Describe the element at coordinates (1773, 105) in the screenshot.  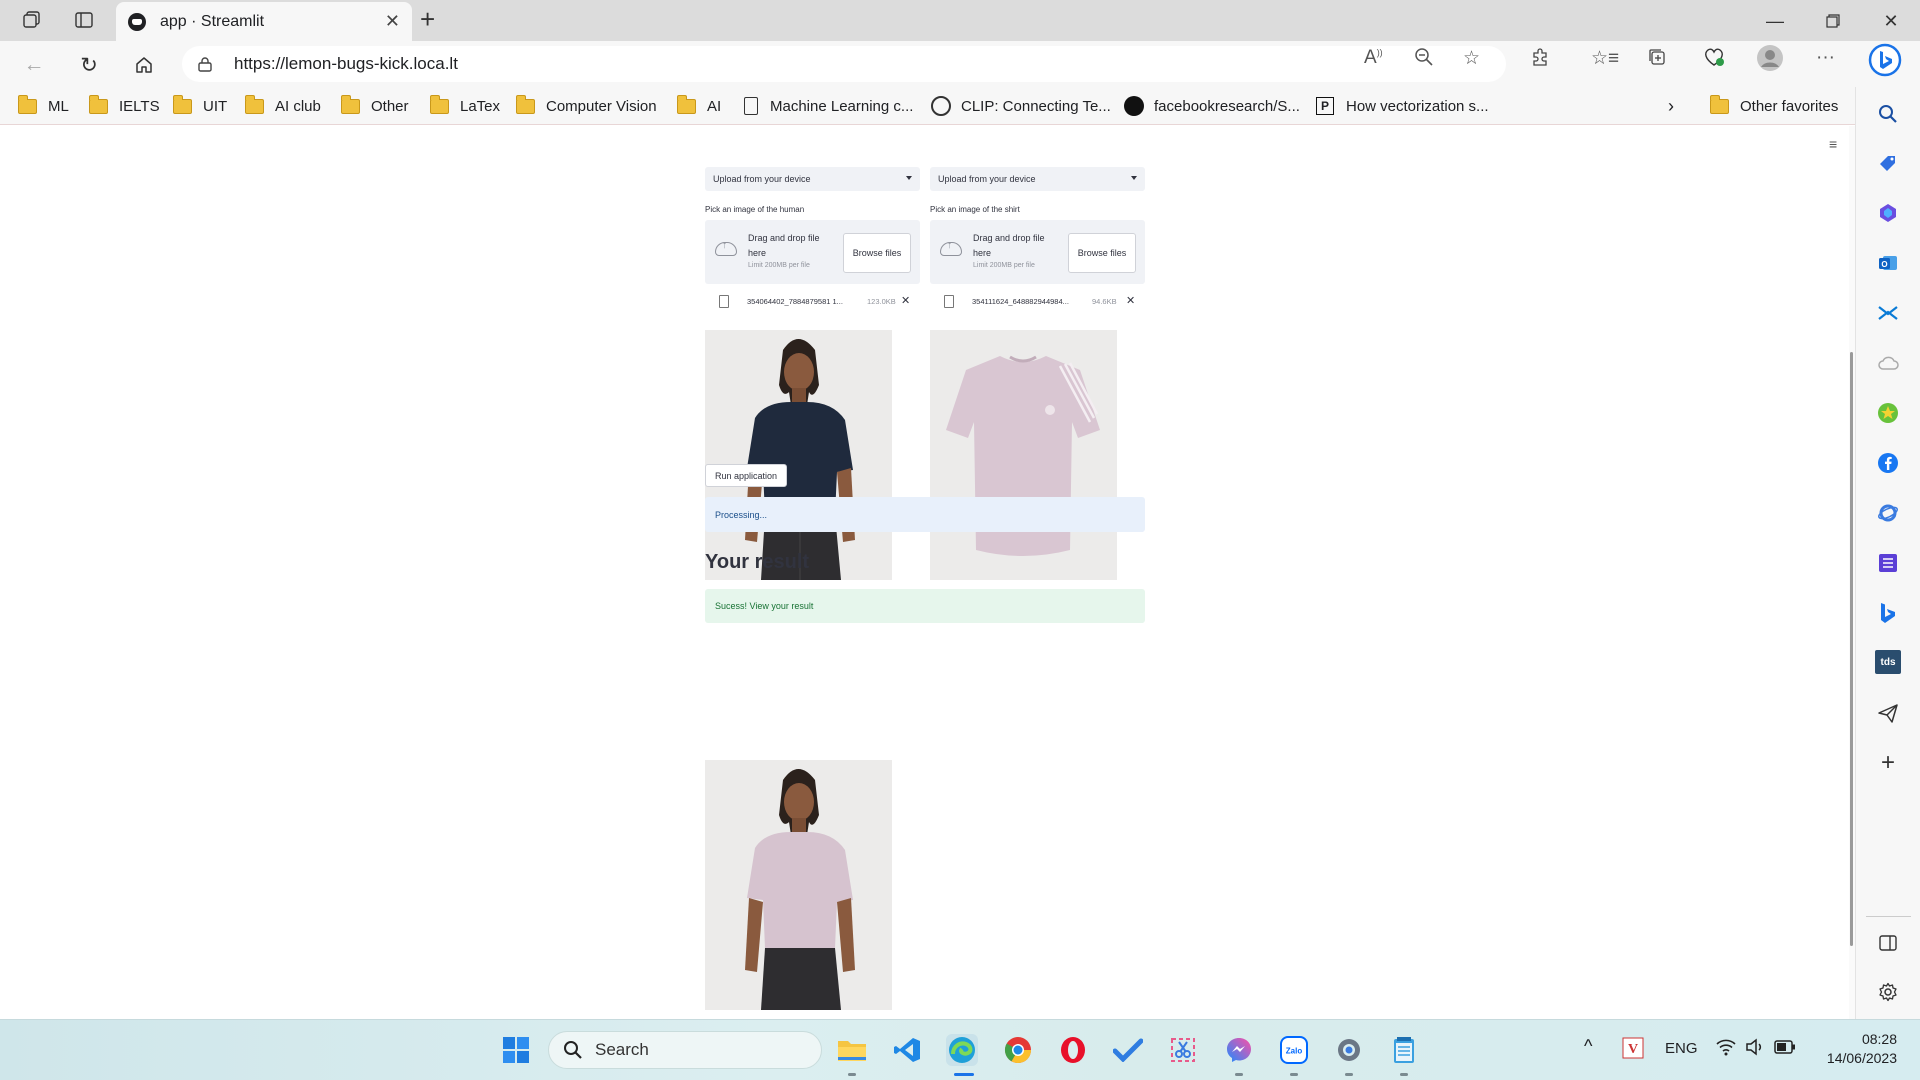
I see `favorite-folder-other-favorites: Other favorites` at that location.